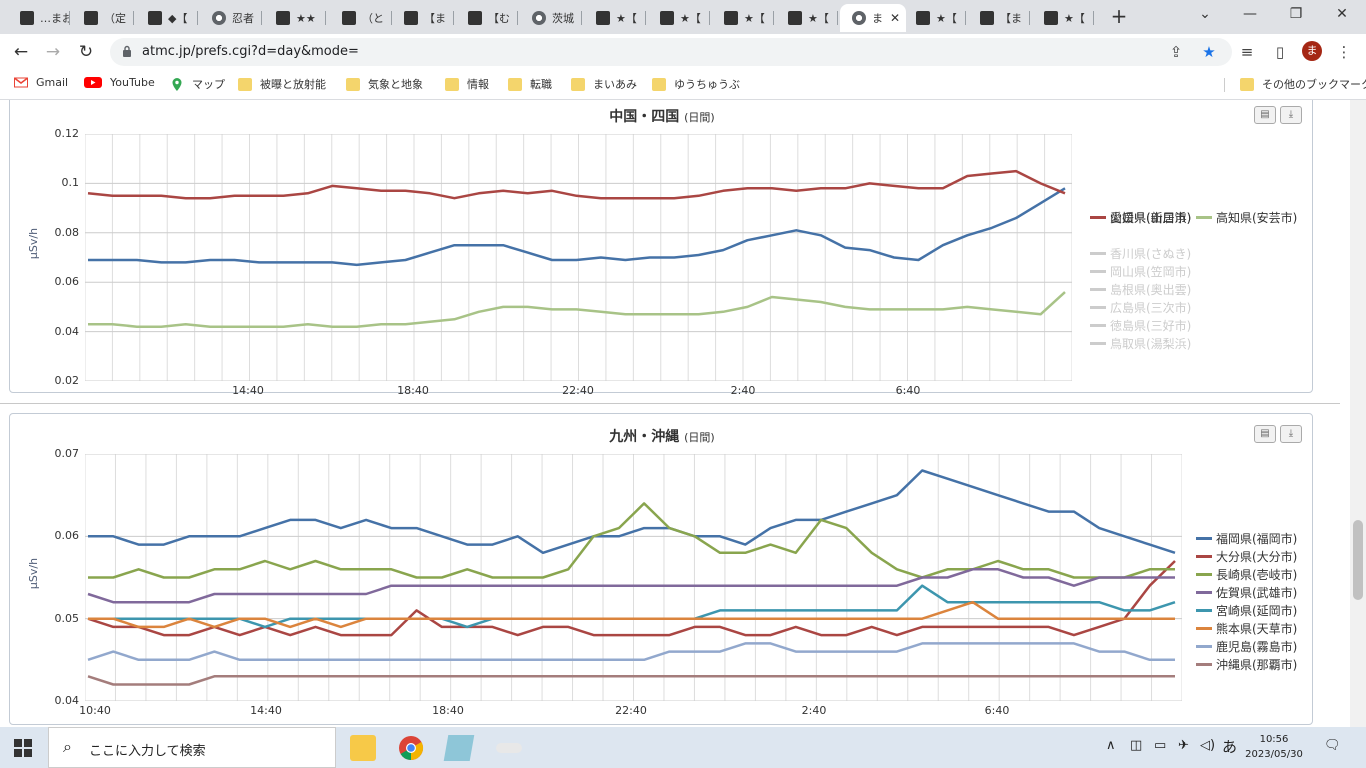 The width and height of the screenshot is (1366, 768). Describe the element at coordinates (671, 52) in the screenshot. I see `address-bar: atmc.jp/prefs.cgi?d=day&mode=` at that location.